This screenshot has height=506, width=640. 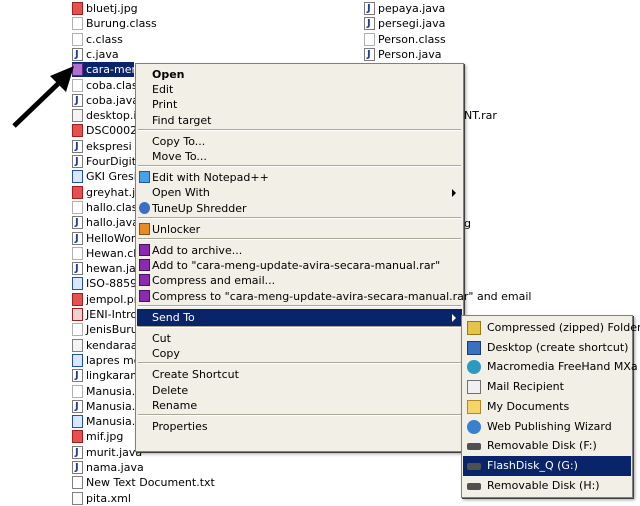 I want to click on send-to-item: Removable Disk (H:), so click(x=547, y=486).